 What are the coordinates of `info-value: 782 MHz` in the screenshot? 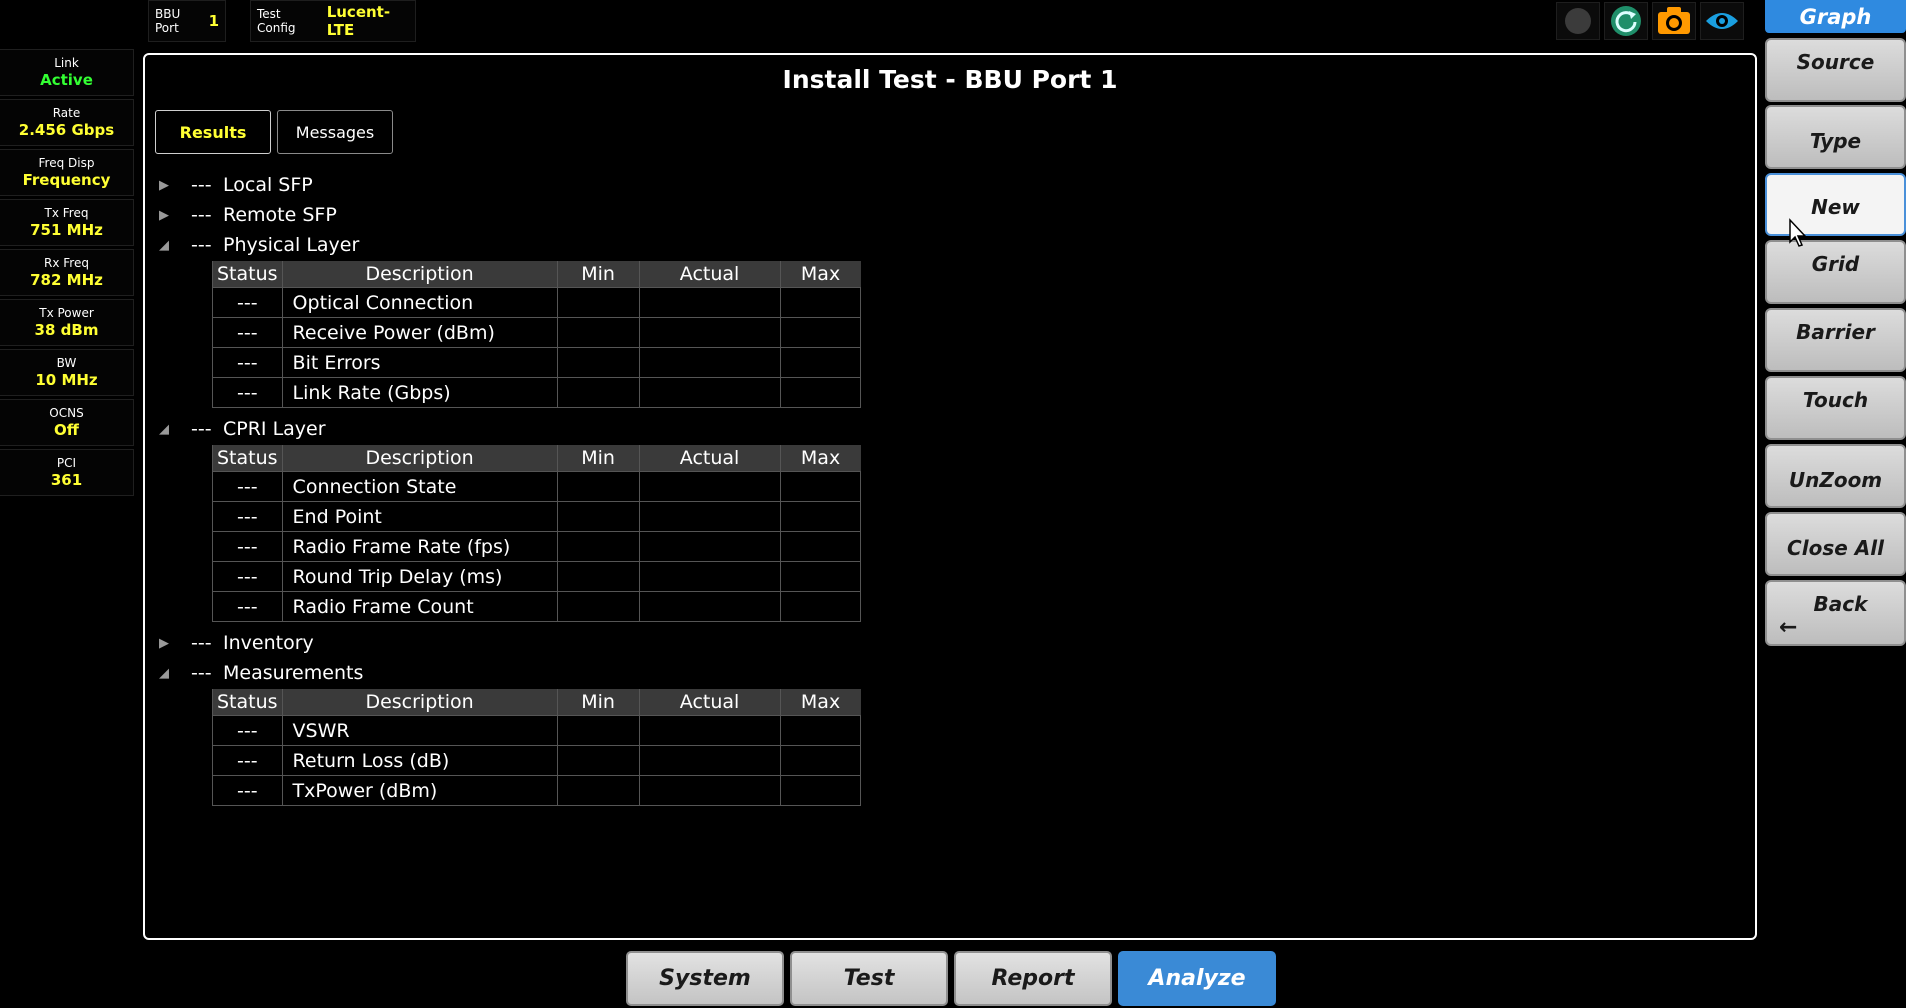 It's located at (66, 280).